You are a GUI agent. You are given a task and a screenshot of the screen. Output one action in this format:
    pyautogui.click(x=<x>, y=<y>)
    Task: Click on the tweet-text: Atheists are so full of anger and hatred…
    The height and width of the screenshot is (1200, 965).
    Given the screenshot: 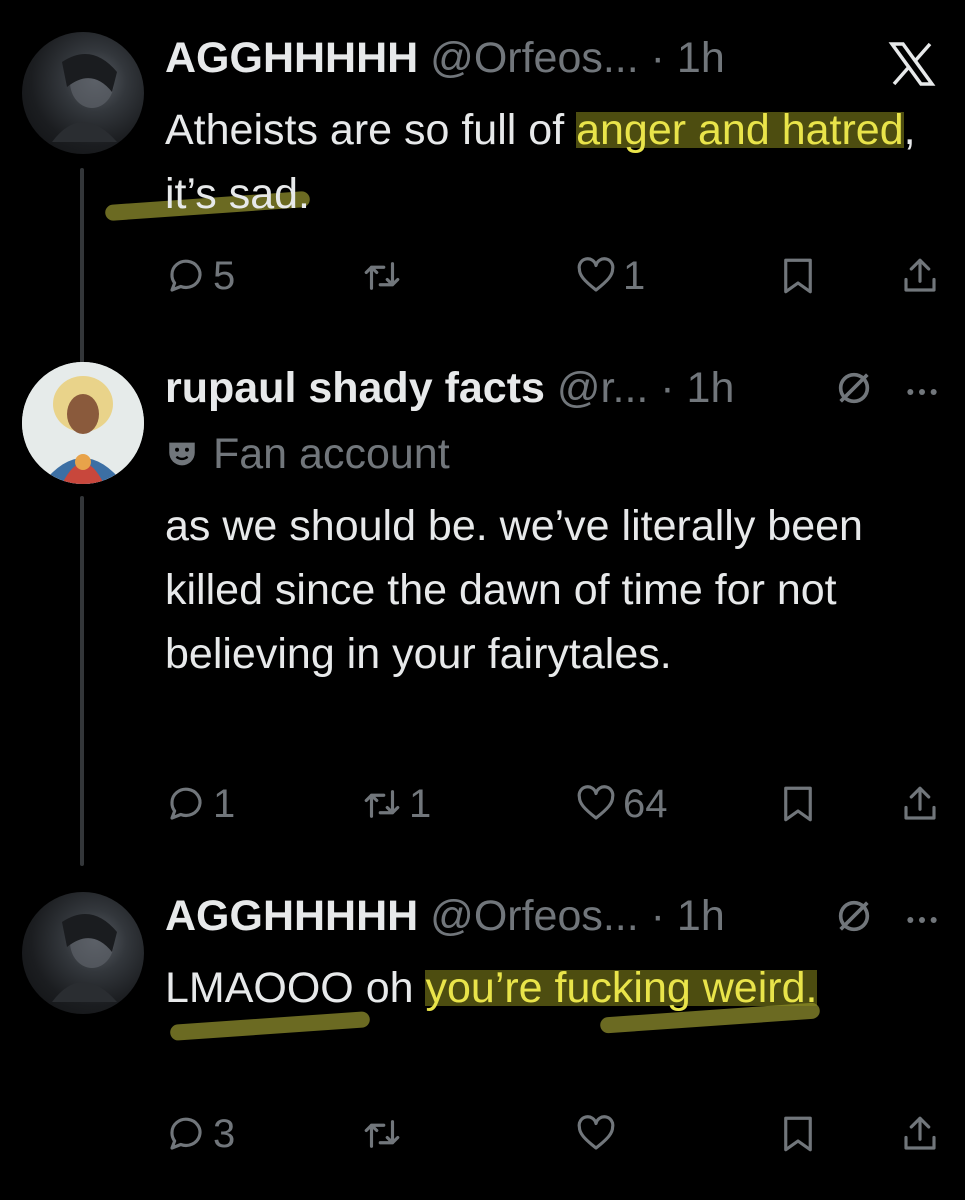 What is the action you would take?
    pyautogui.click(x=545, y=162)
    